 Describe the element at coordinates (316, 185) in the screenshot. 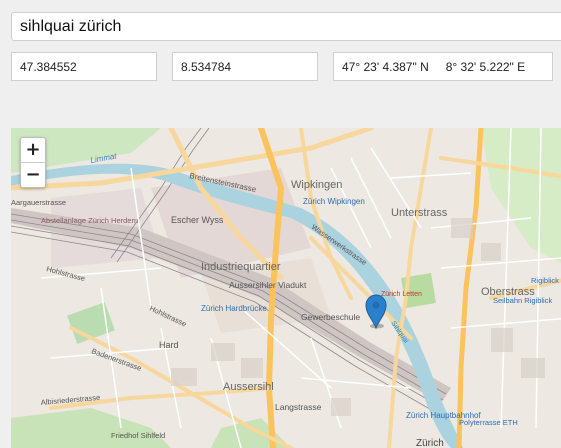

I see `map-label: Wipkingen` at that location.